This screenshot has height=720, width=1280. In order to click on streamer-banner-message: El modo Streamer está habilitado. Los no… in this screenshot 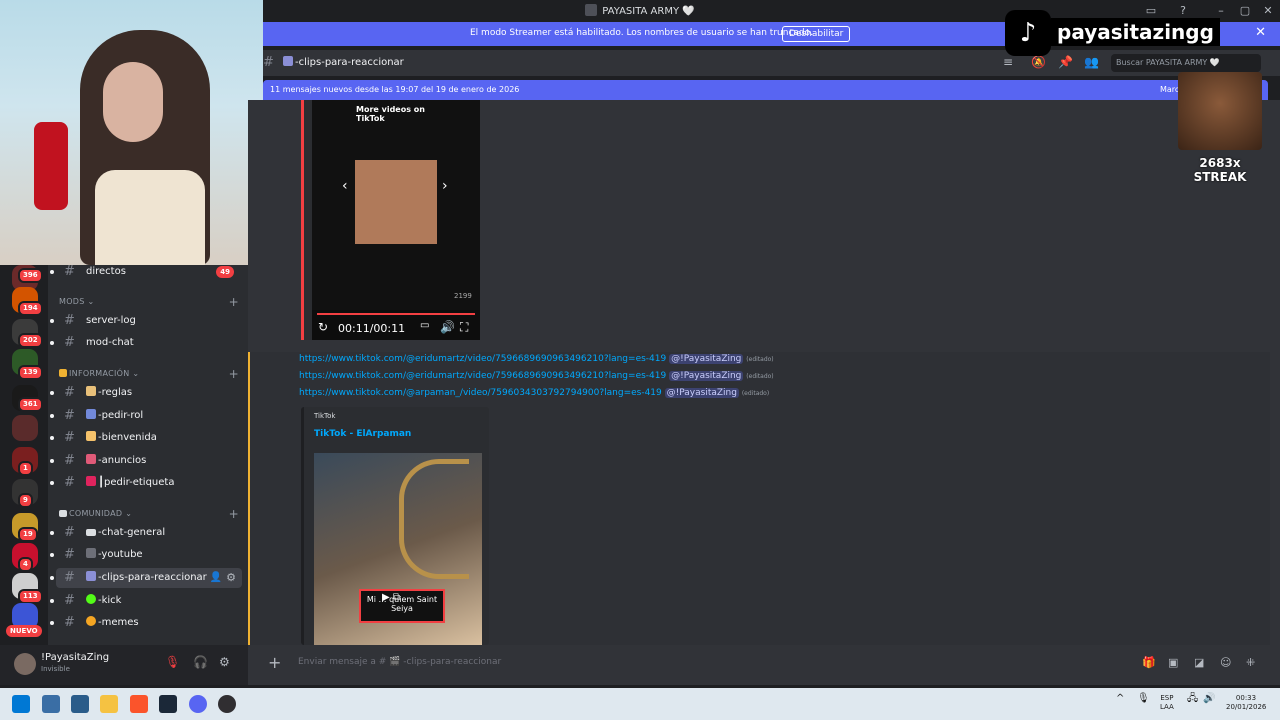, I will do `click(641, 33)`.